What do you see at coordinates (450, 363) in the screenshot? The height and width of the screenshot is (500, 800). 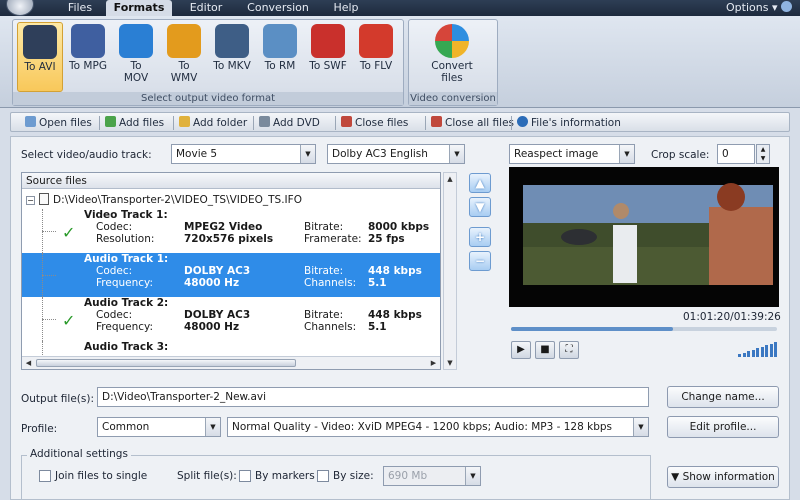 I see `scroll-down-icon: ▼` at bounding box center [450, 363].